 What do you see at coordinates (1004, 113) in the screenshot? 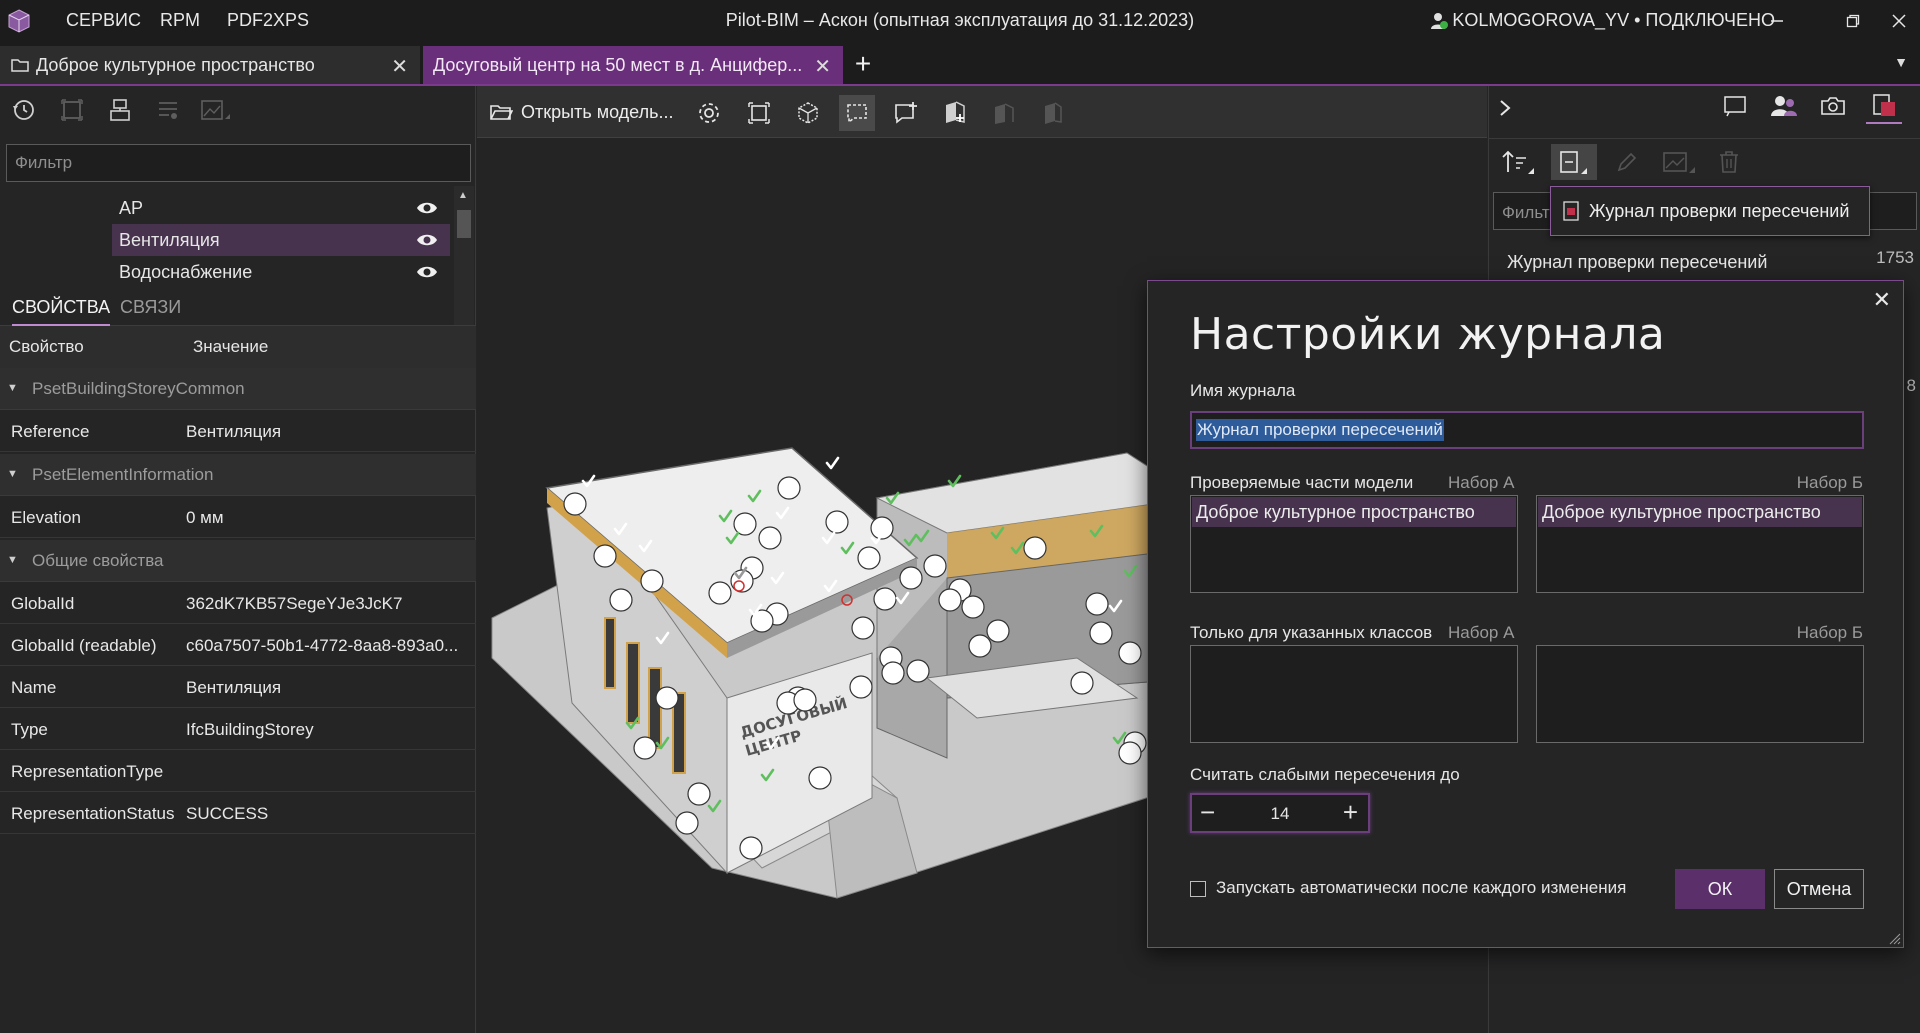
I see `section-disabled-icon` at bounding box center [1004, 113].